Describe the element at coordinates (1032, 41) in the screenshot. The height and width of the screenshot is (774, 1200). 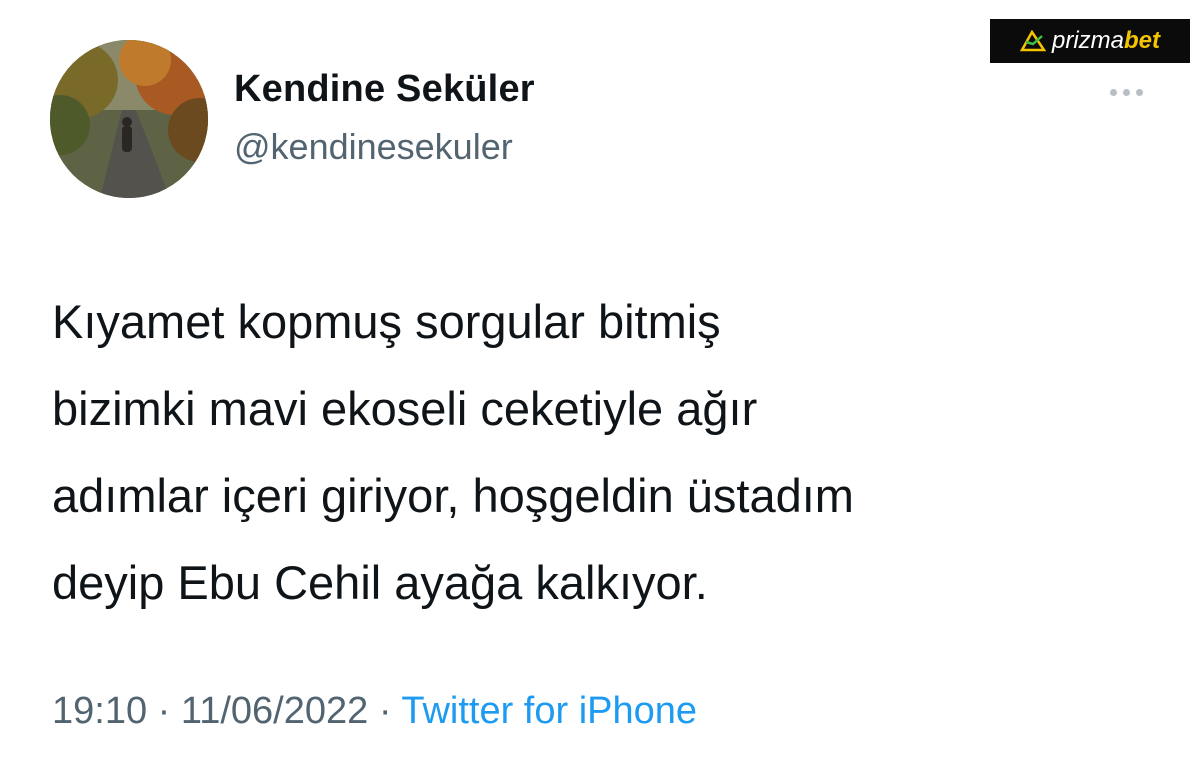
I see `prizmabet-logo-icon` at that location.